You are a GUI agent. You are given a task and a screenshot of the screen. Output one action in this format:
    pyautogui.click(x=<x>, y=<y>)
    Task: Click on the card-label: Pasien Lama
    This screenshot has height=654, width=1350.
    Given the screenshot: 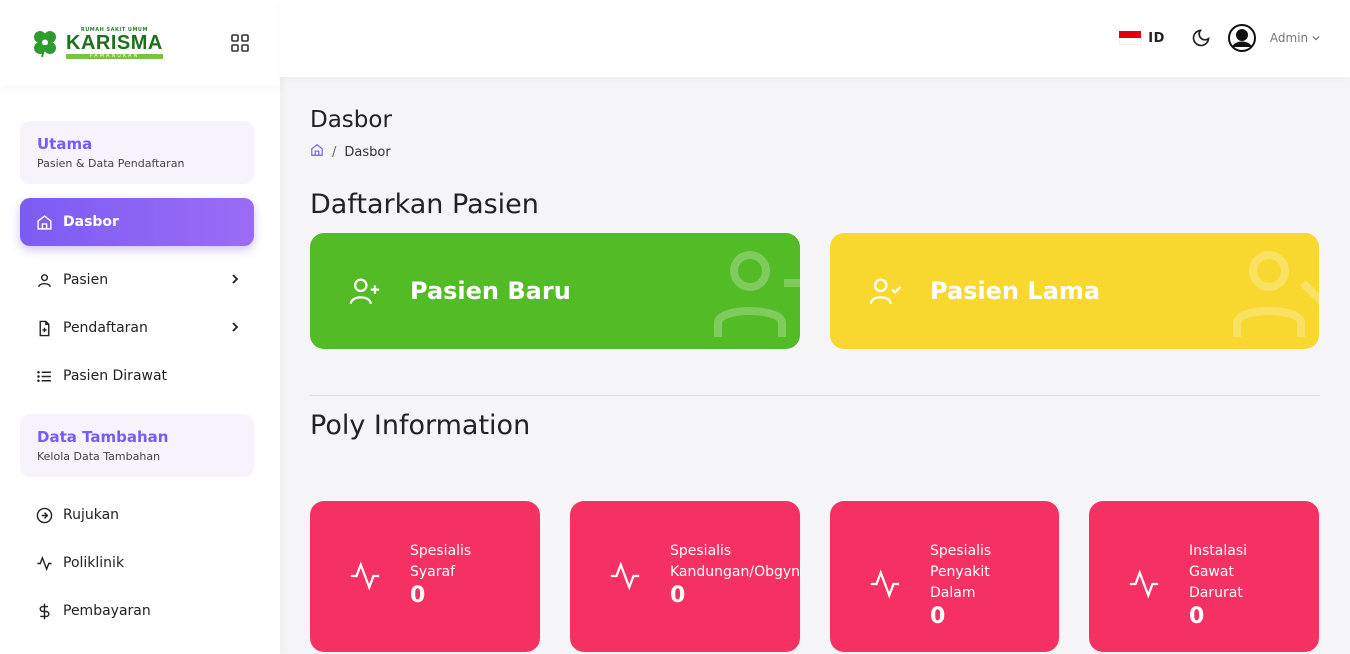 What is the action you would take?
    pyautogui.click(x=1015, y=291)
    